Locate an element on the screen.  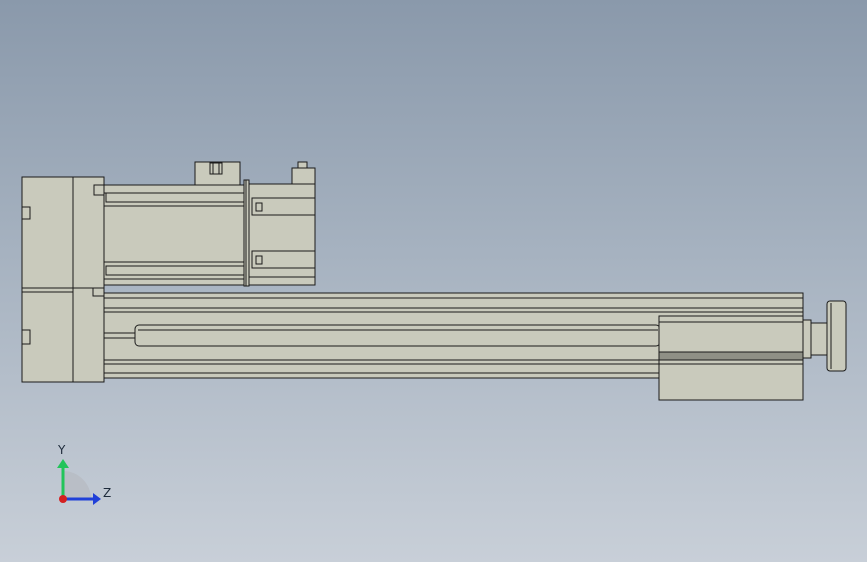
y-axis-arrowhead is located at coordinates (63, 463).